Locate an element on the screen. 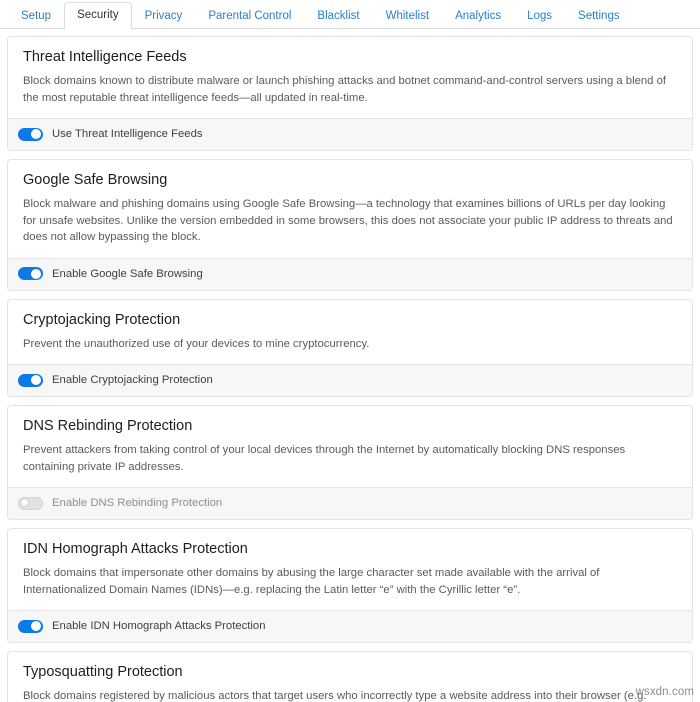 The image size is (700, 702). card-footer: Enable Cryptojacking Protection is located at coordinates (350, 380).